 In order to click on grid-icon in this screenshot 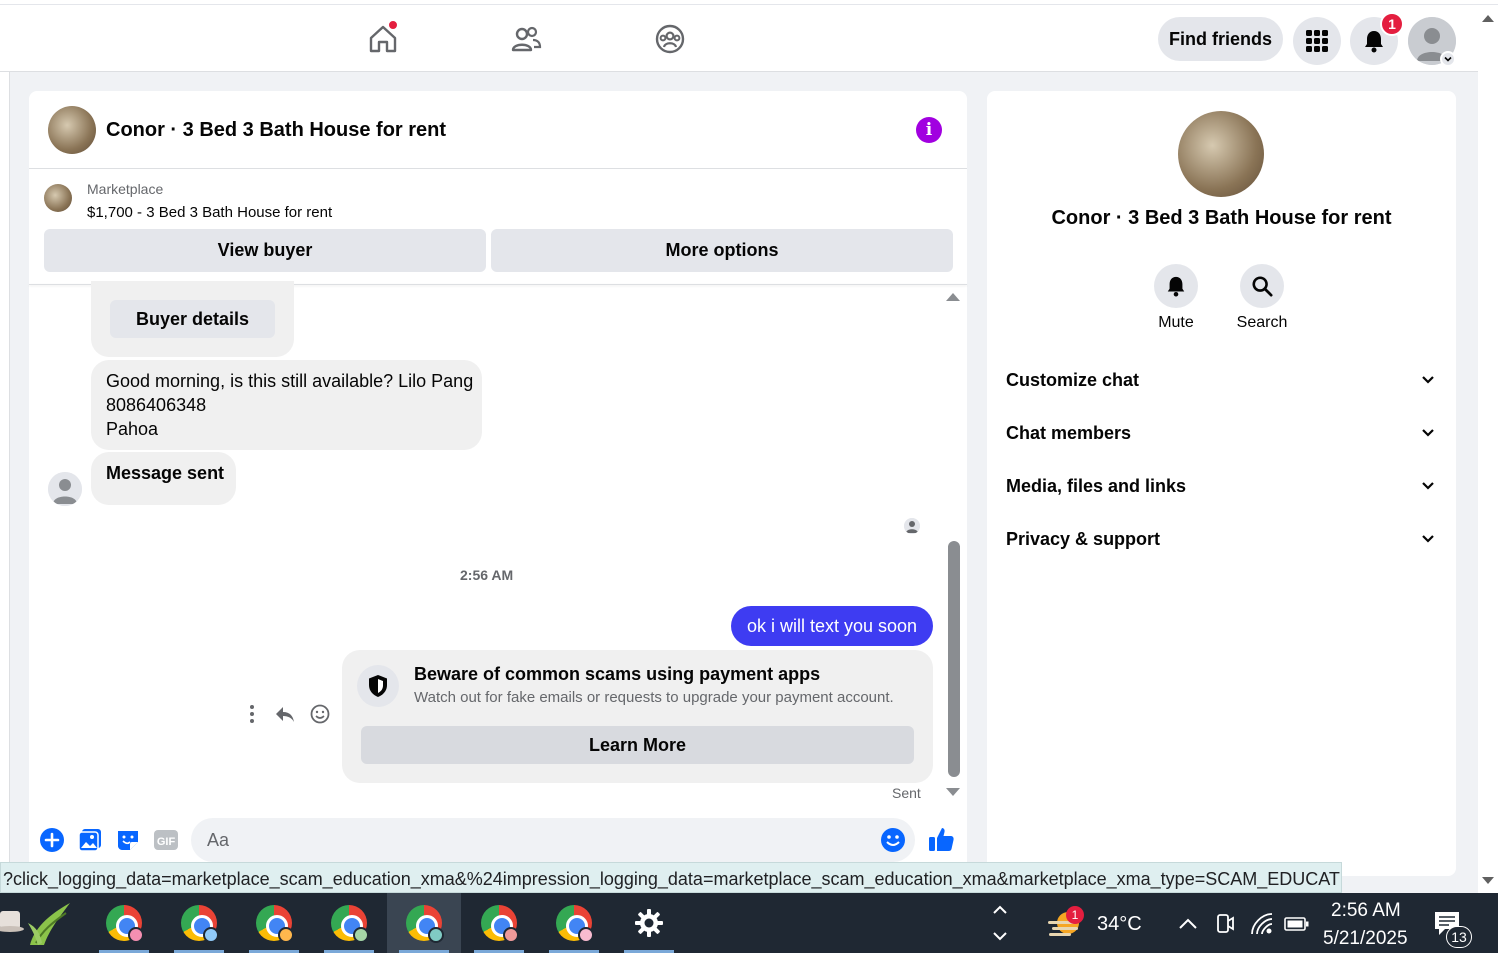, I will do `click(1317, 41)`.